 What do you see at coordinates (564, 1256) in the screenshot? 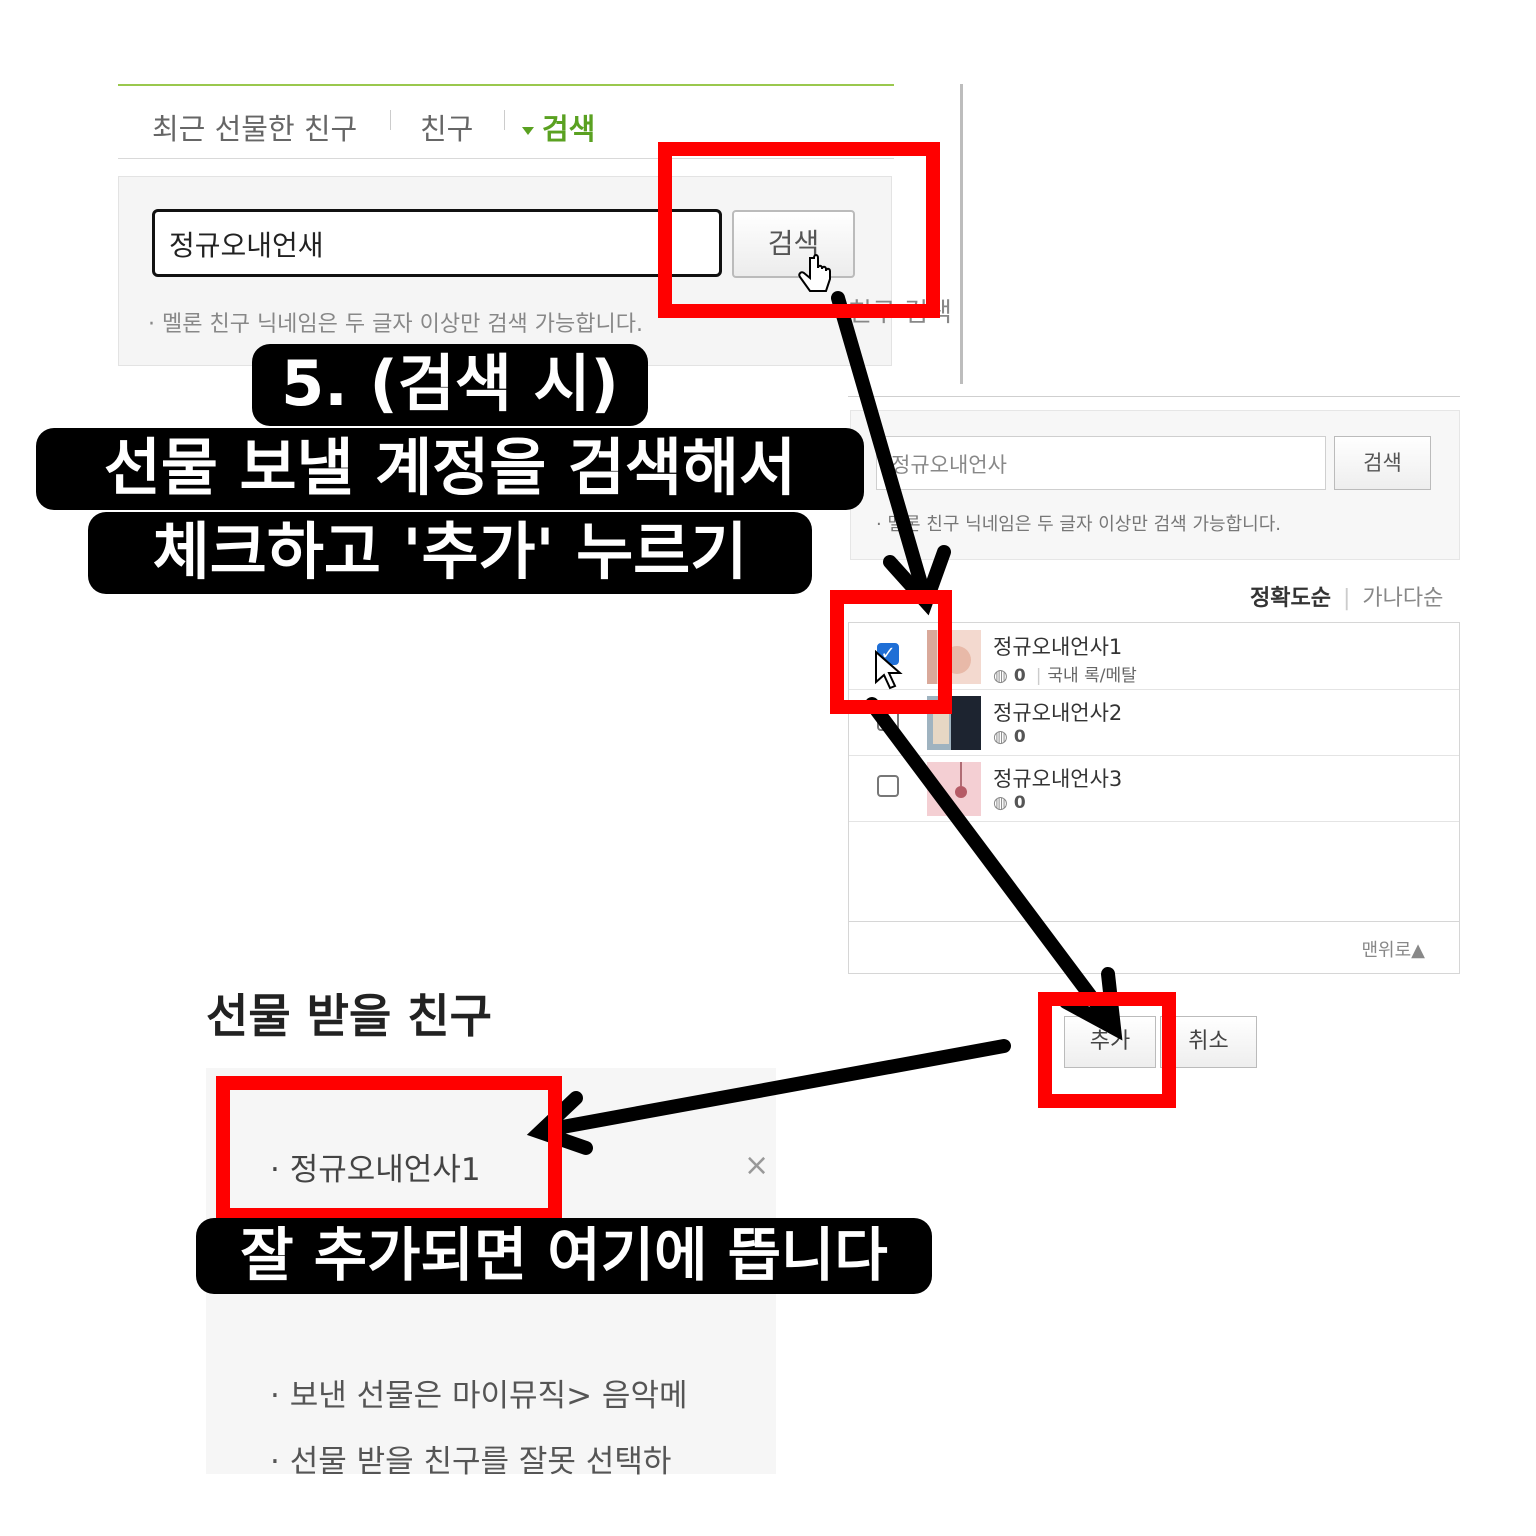
I see `result-caption: 잘 추가되면 여기에 뜹니다` at bounding box center [564, 1256].